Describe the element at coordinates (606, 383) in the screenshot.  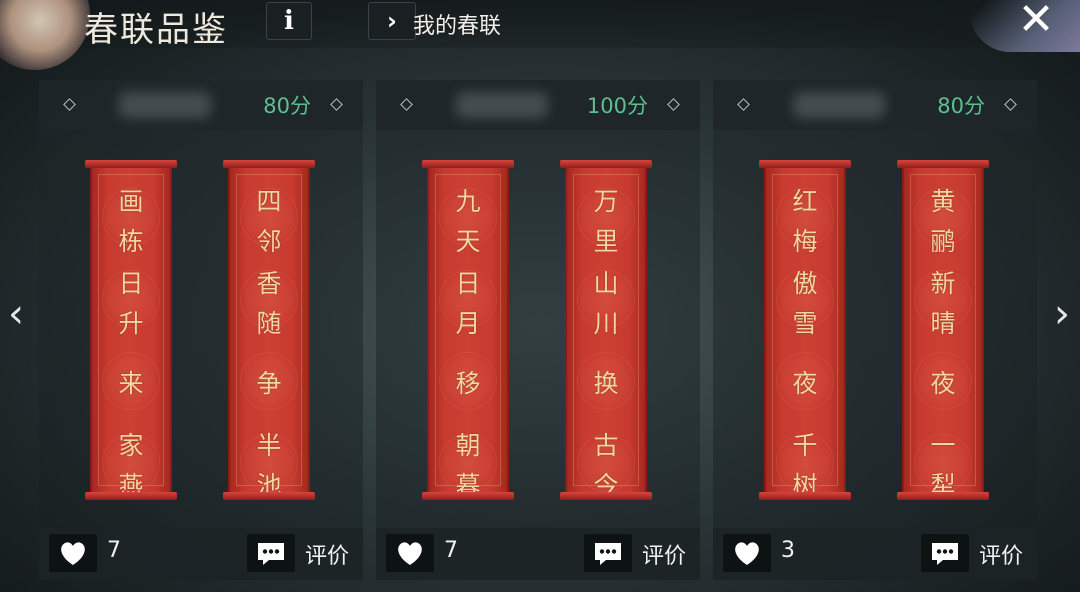
I see `couplet-character: 换` at that location.